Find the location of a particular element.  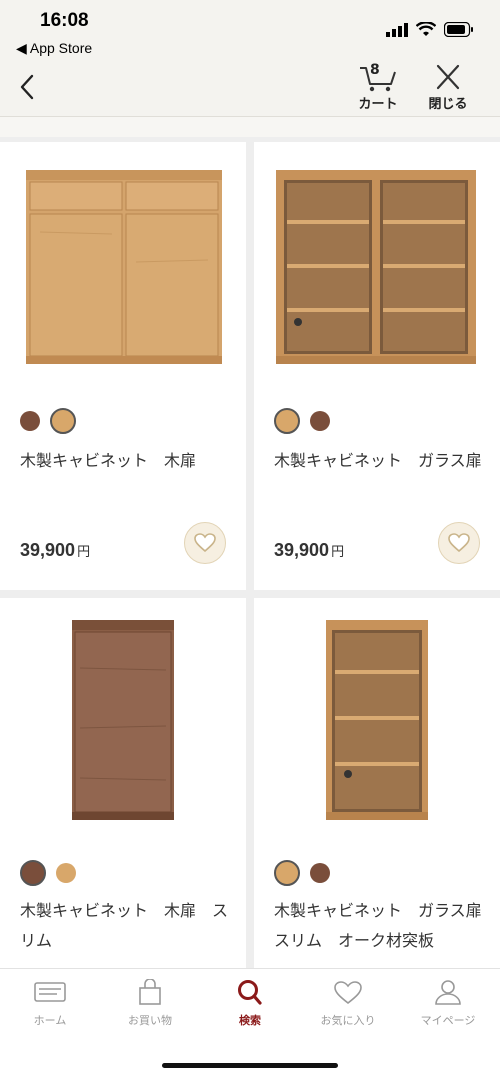

tab-search: 検索 is located at coordinates (250, 1003).